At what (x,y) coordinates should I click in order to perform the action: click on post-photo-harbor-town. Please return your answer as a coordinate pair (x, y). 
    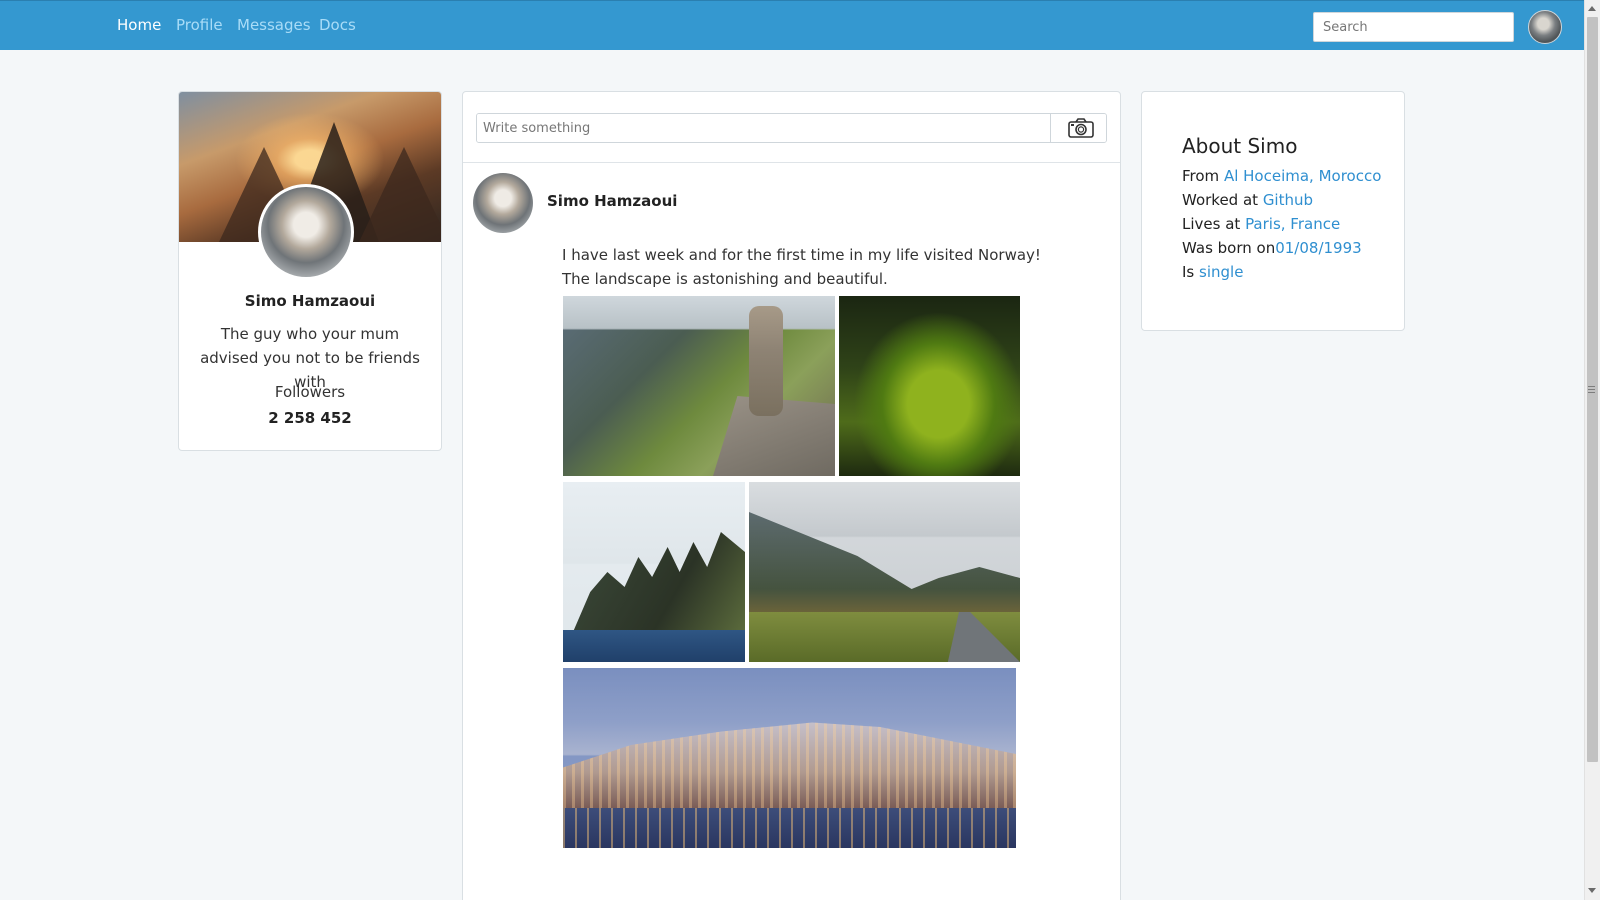
    Looking at the image, I should click on (789, 758).